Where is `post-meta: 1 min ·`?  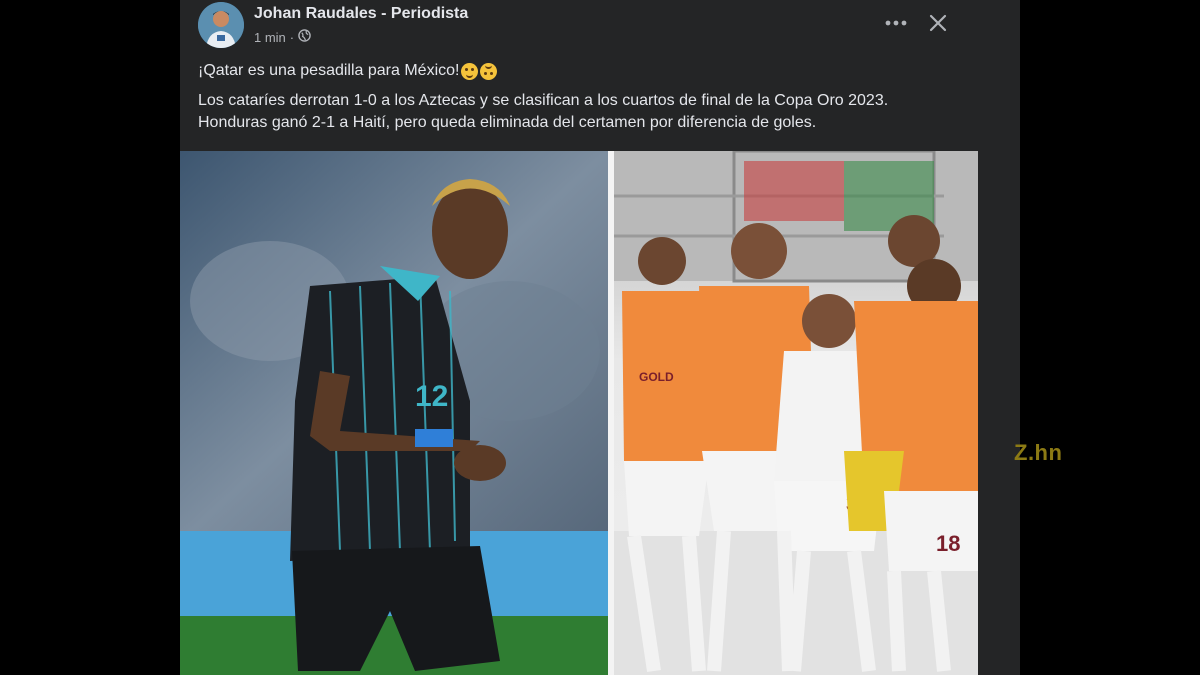
post-meta: 1 min · is located at coordinates (282, 37).